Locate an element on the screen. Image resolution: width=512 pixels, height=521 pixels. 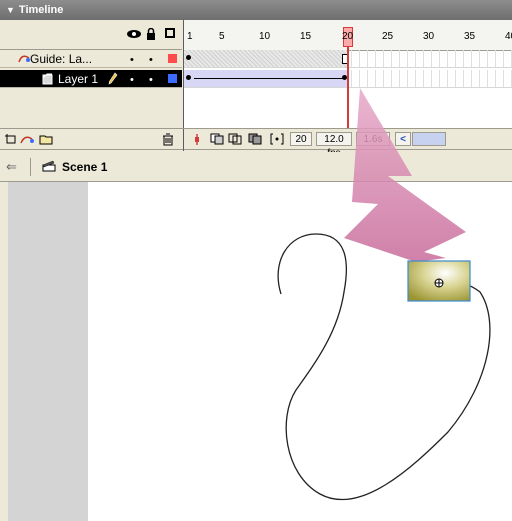
modify-onion-markers-icon is located at coordinates (277, 140).